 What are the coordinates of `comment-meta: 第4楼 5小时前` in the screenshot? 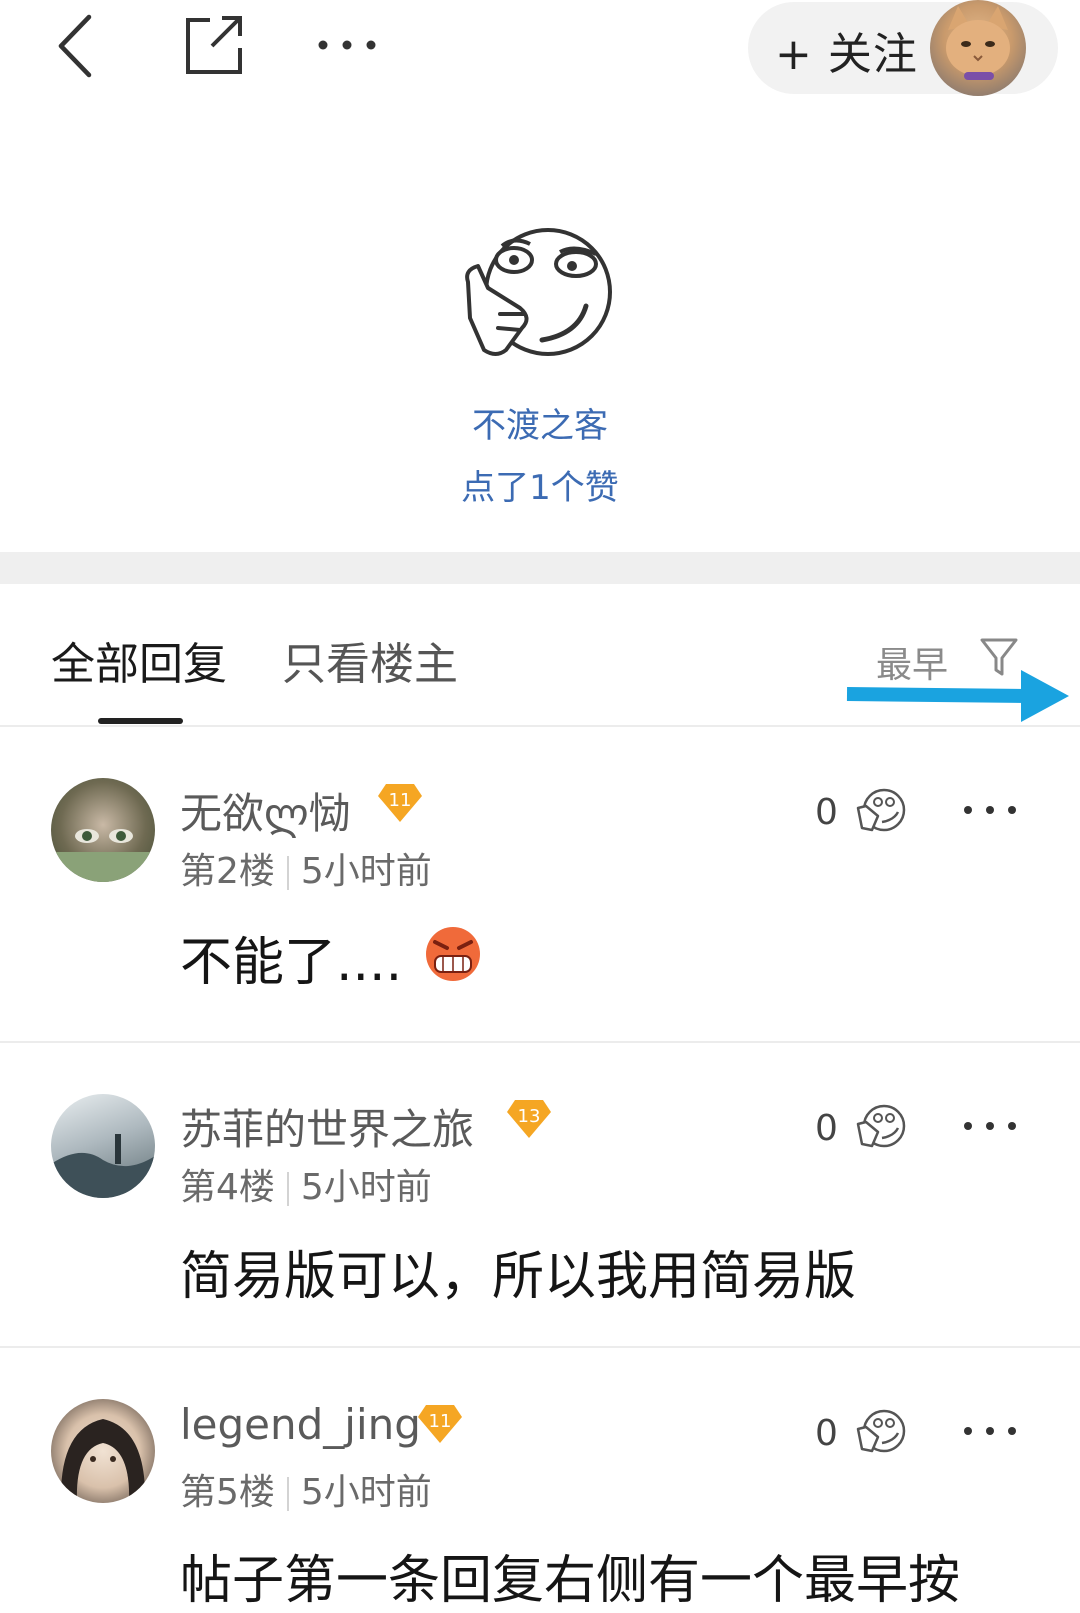 It's located at (306, 1184).